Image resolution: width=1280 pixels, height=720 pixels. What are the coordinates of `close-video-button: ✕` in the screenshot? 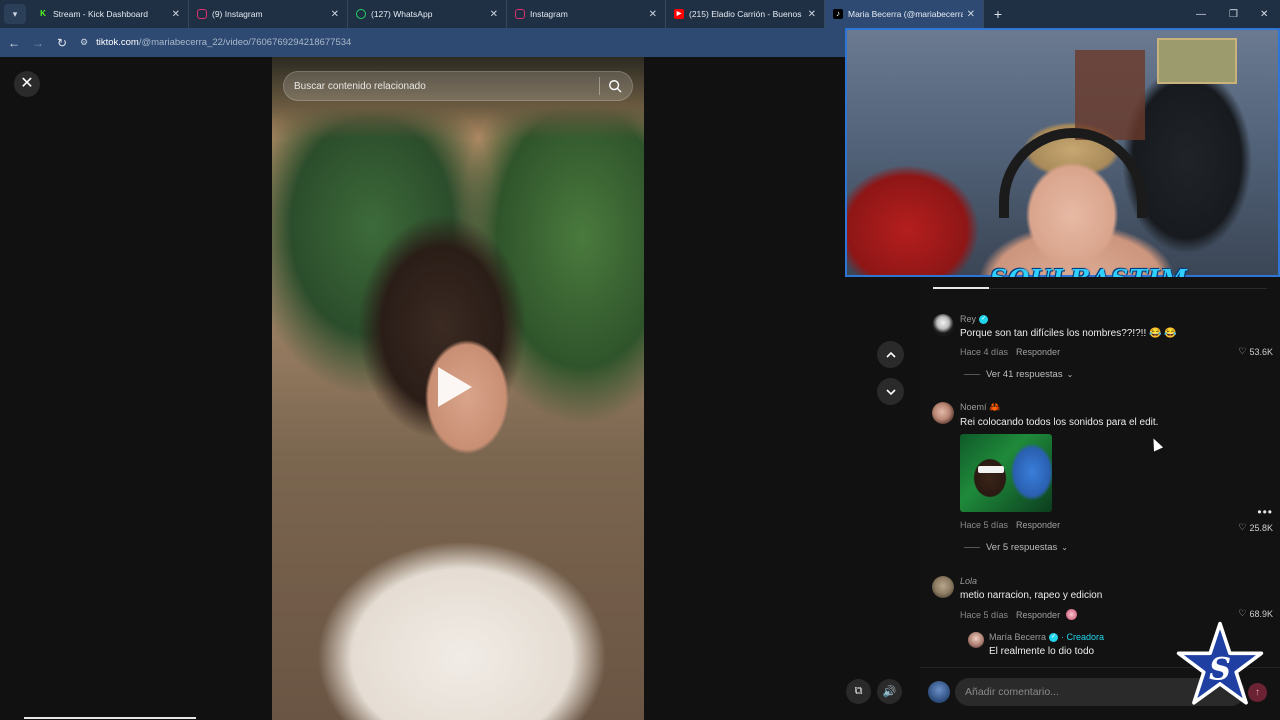 It's located at (27, 84).